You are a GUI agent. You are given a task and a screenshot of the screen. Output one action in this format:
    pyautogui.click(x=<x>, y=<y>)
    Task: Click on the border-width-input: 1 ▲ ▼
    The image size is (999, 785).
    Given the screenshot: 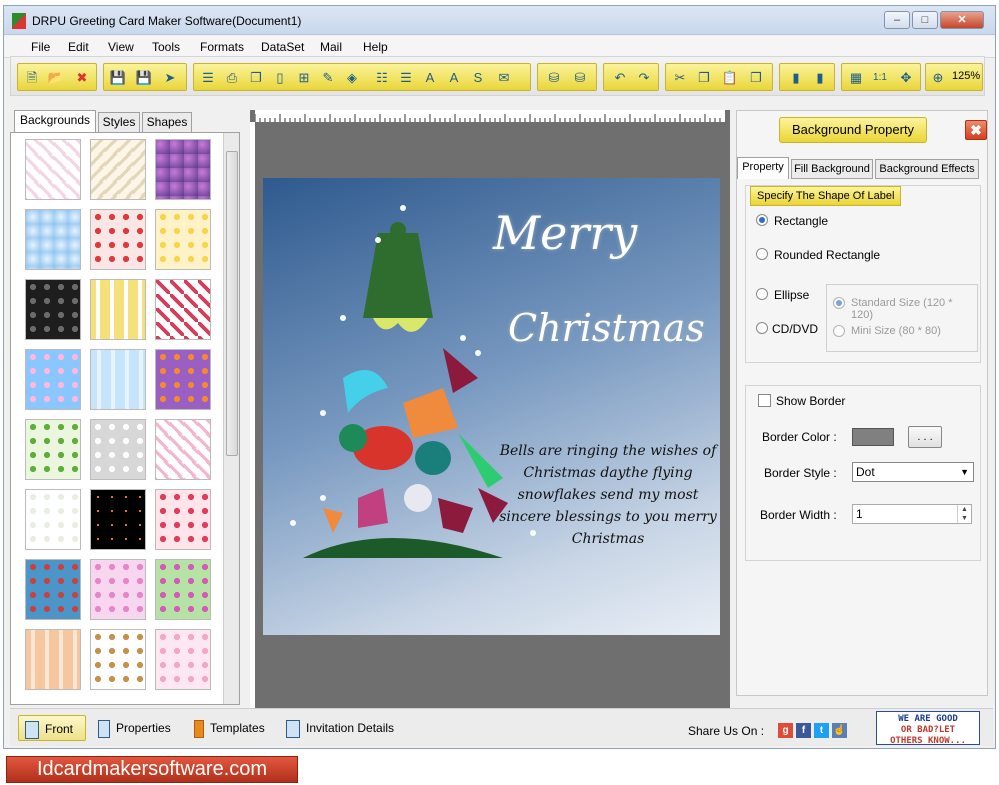 What is the action you would take?
    pyautogui.click(x=912, y=514)
    